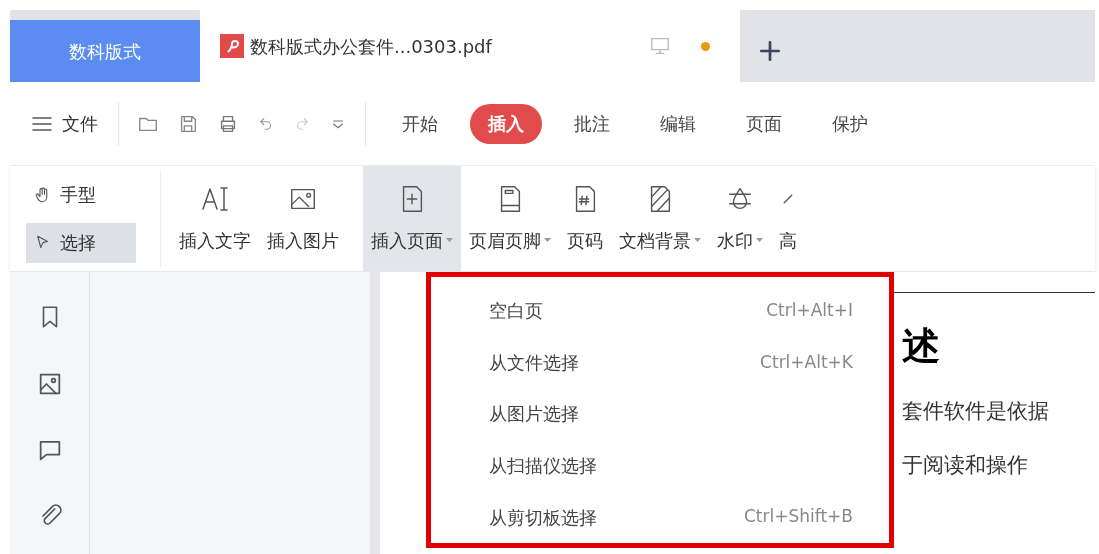 The image size is (1099, 554). What do you see at coordinates (788, 218) in the screenshot?
I see `ribbon-button: 高` at bounding box center [788, 218].